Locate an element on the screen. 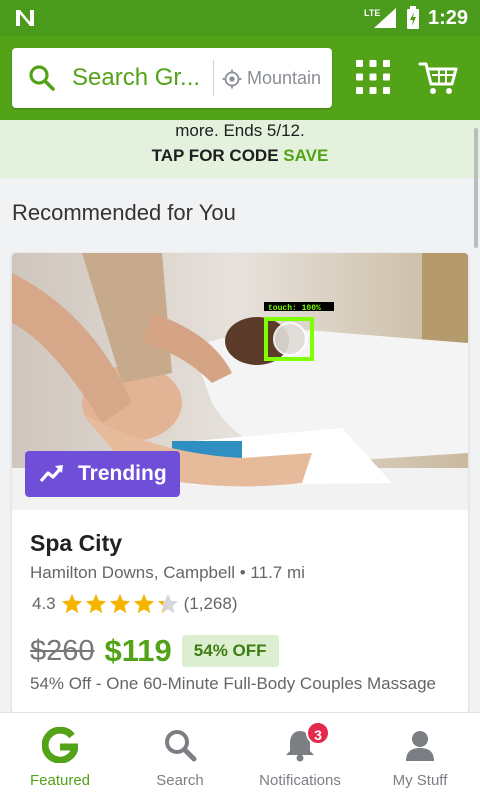 The width and height of the screenshot is (480, 801). star-rating is located at coordinates (120, 604).